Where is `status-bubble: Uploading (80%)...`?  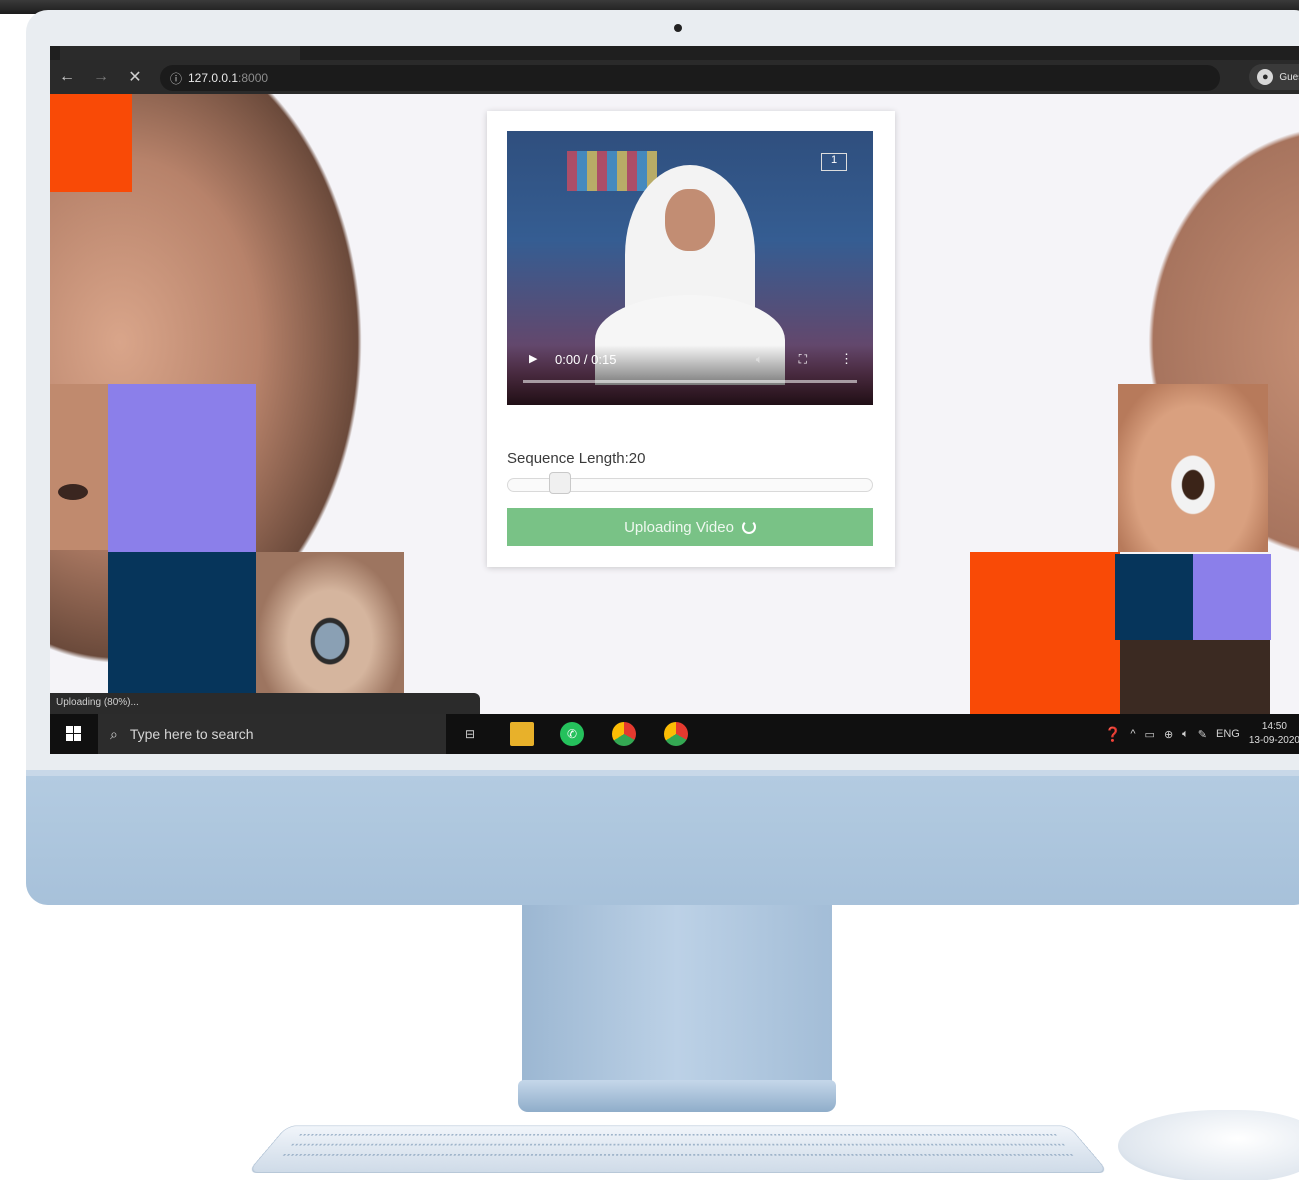 status-bubble: Uploading (80%)... is located at coordinates (265, 704).